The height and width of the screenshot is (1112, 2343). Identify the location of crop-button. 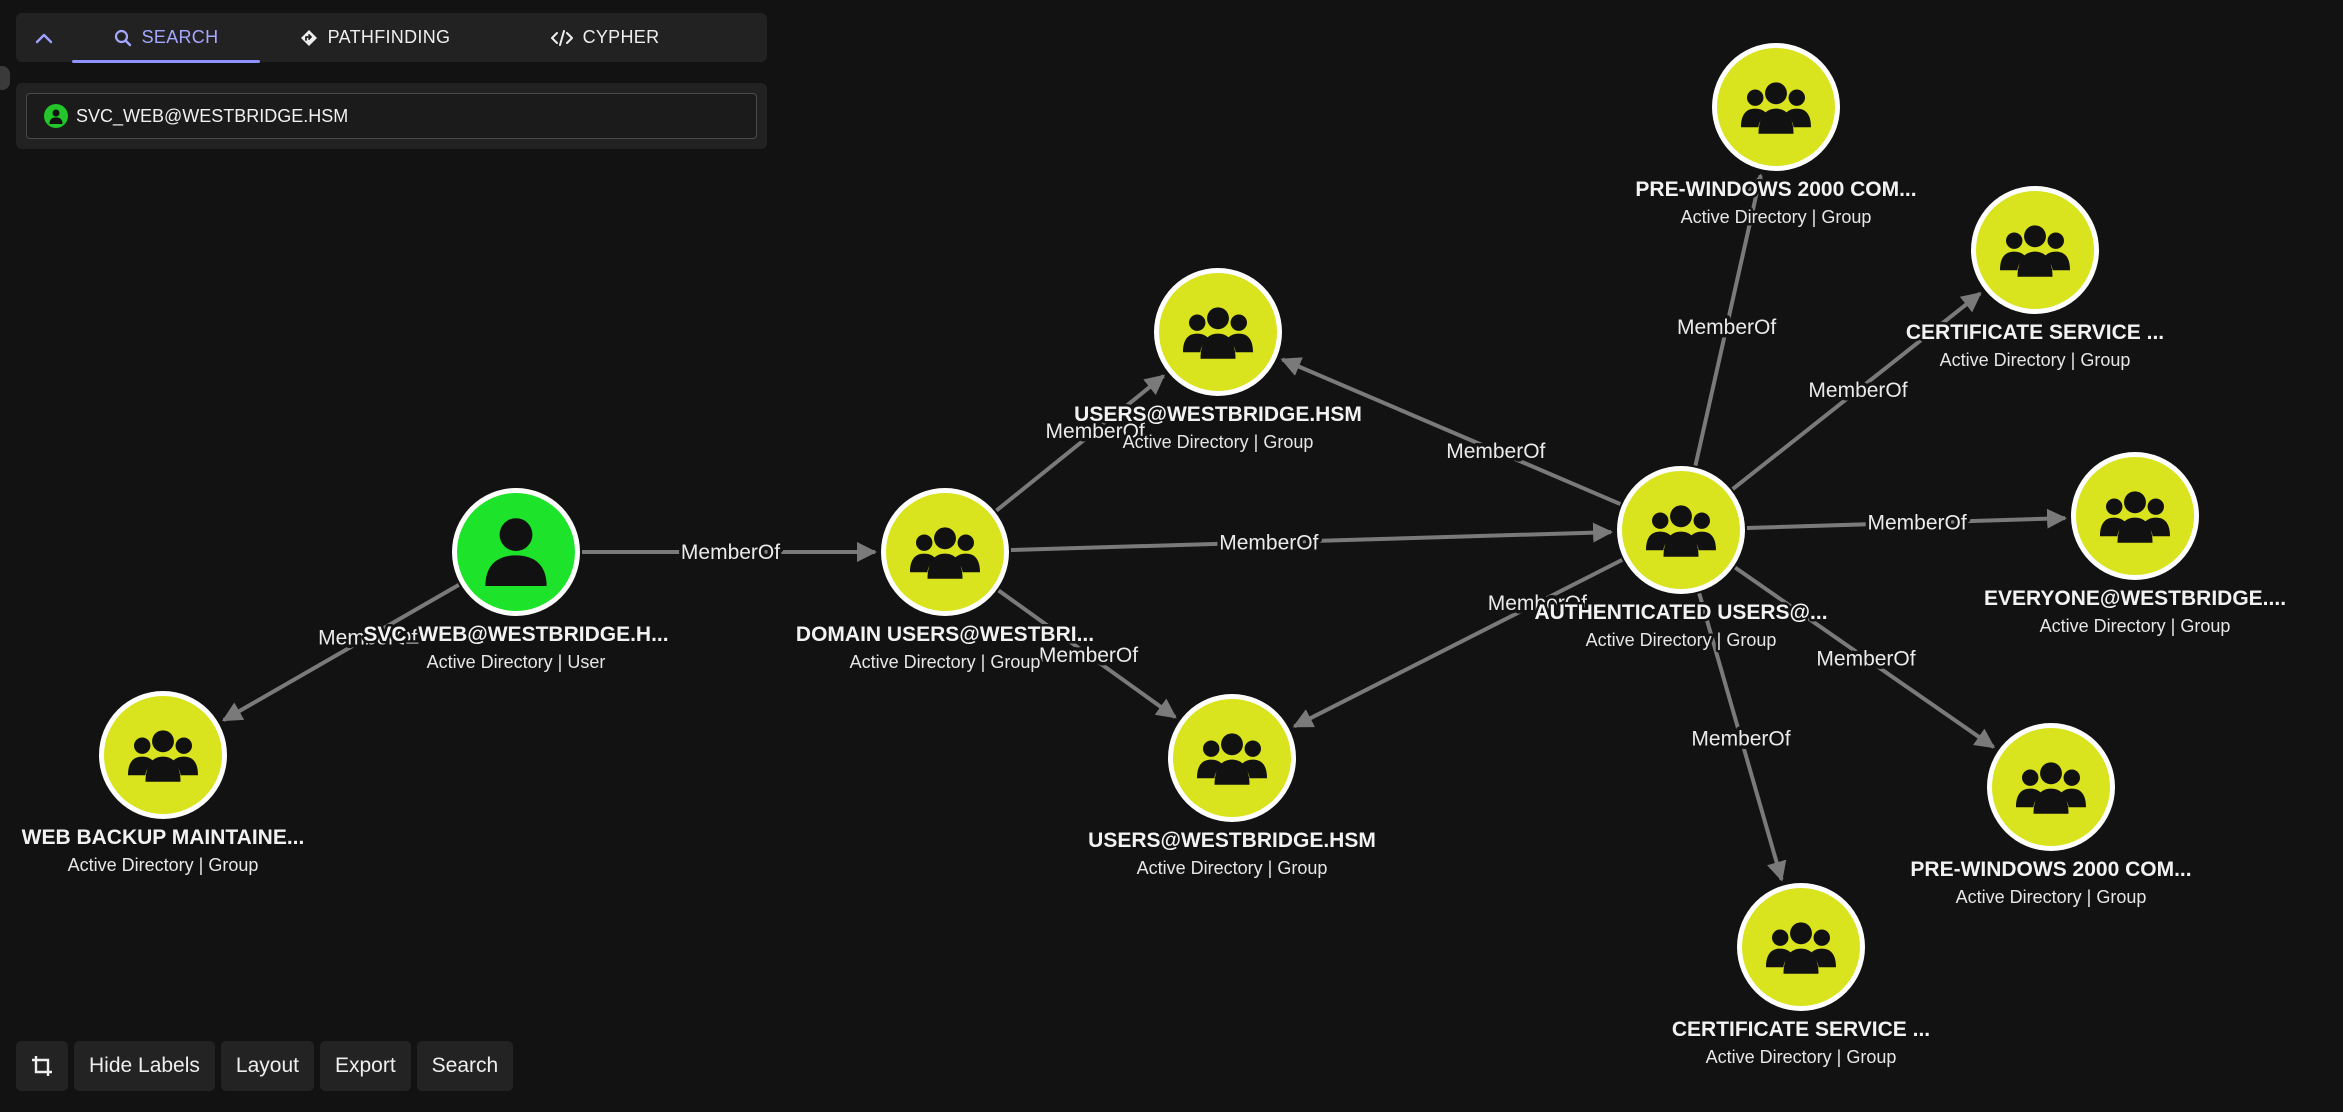
(42, 1066).